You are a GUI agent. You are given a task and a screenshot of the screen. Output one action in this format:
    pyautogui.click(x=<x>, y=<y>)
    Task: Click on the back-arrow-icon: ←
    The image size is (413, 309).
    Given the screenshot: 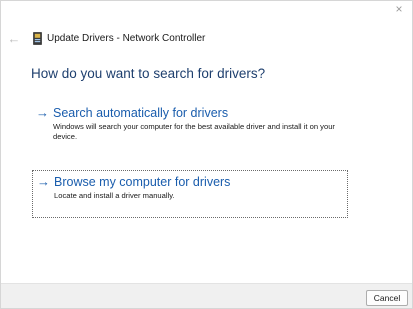 What is the action you would take?
    pyautogui.click(x=14, y=39)
    